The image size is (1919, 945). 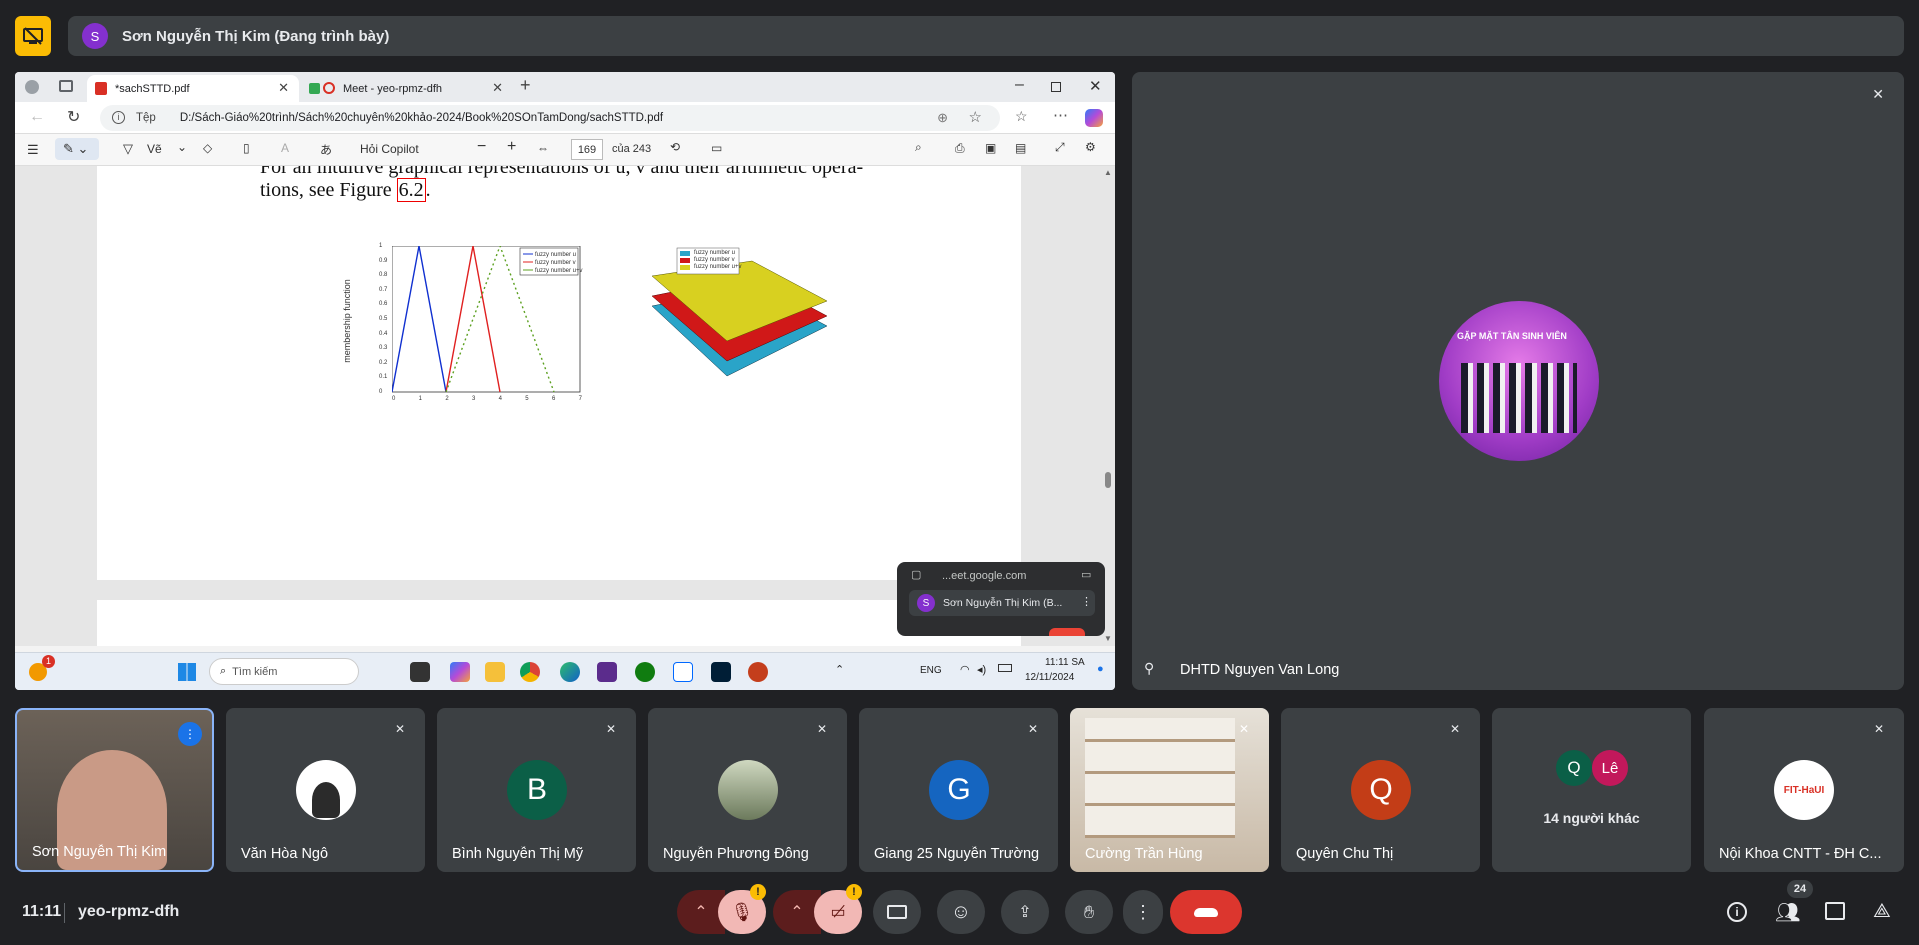 I want to click on fullscreen-icon: ⤢, so click(x=1060, y=147).